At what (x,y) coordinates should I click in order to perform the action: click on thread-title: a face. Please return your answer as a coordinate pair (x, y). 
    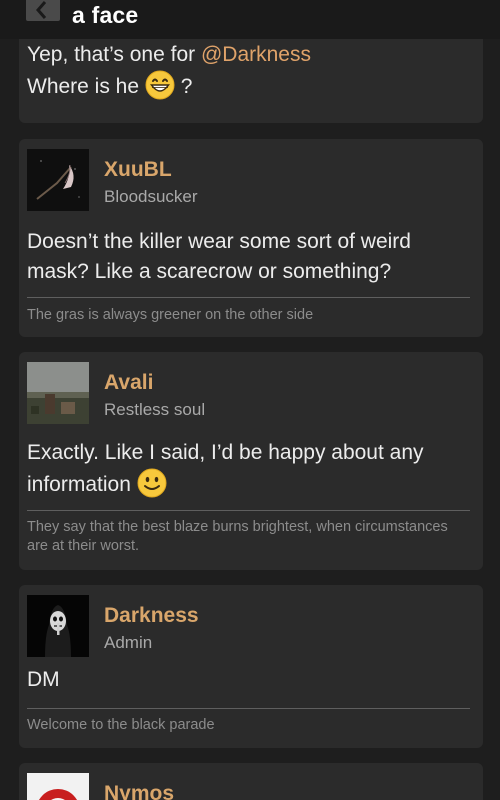
    Looking at the image, I should click on (105, 15).